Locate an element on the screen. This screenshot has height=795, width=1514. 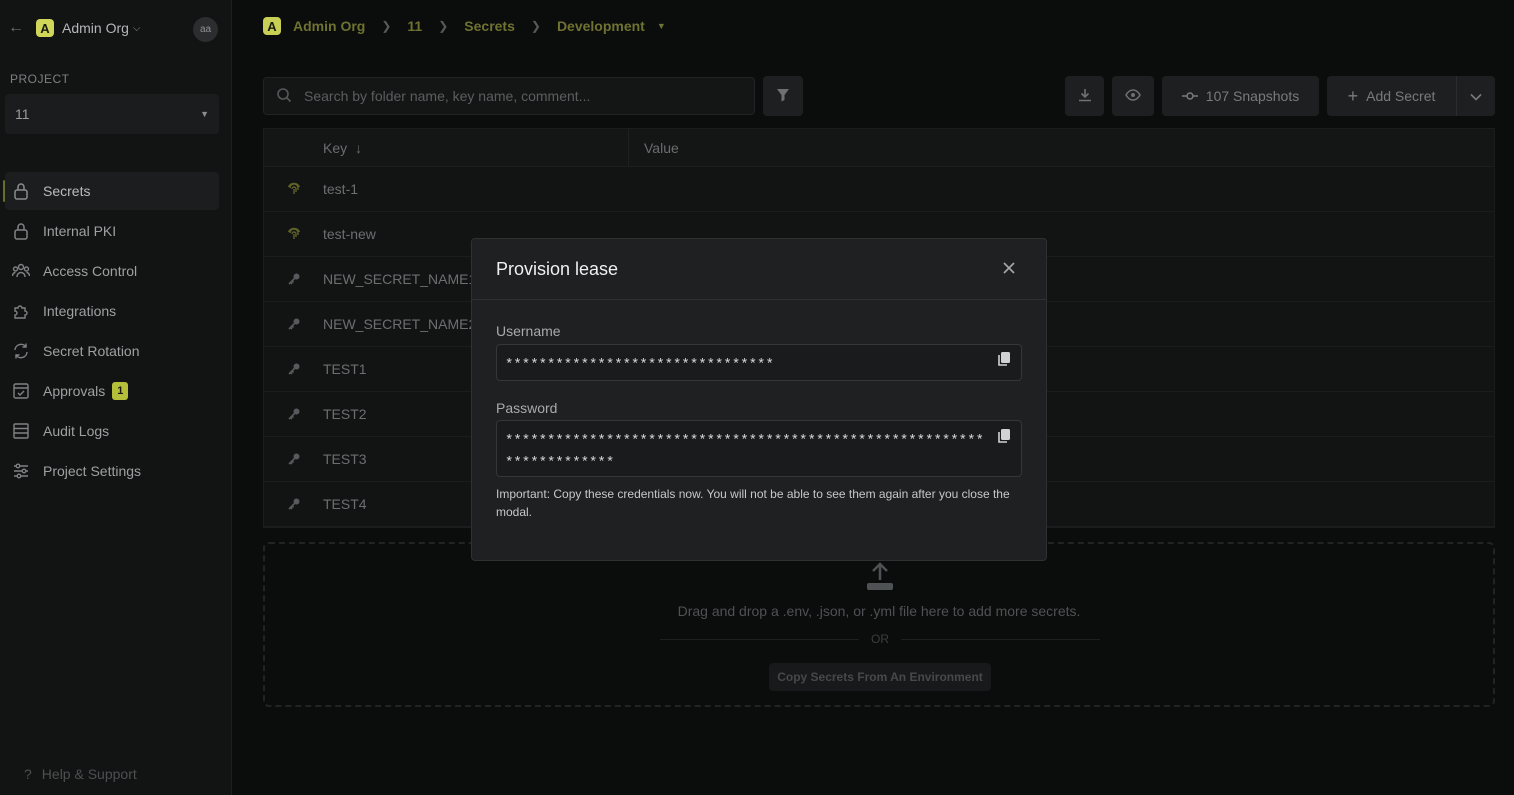
search-bar is located at coordinates (509, 96).